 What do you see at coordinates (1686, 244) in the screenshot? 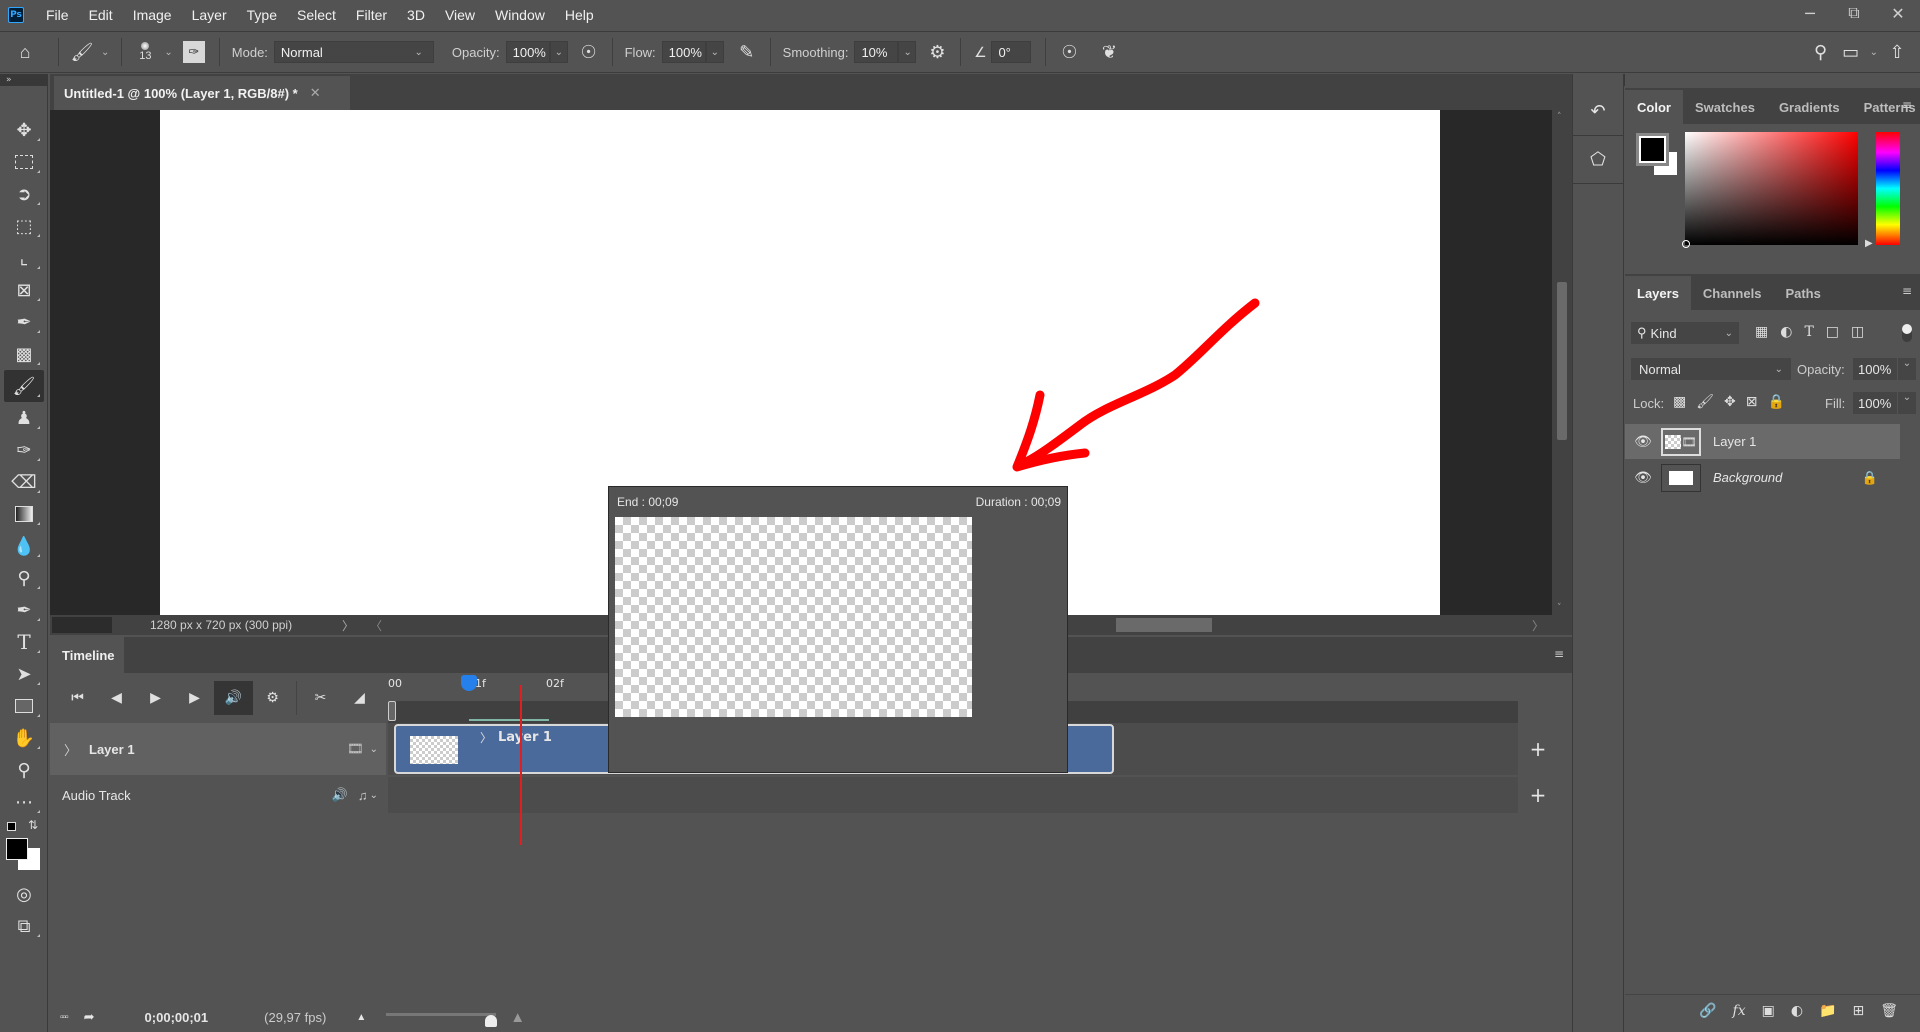
I see `color-picker-cursor` at bounding box center [1686, 244].